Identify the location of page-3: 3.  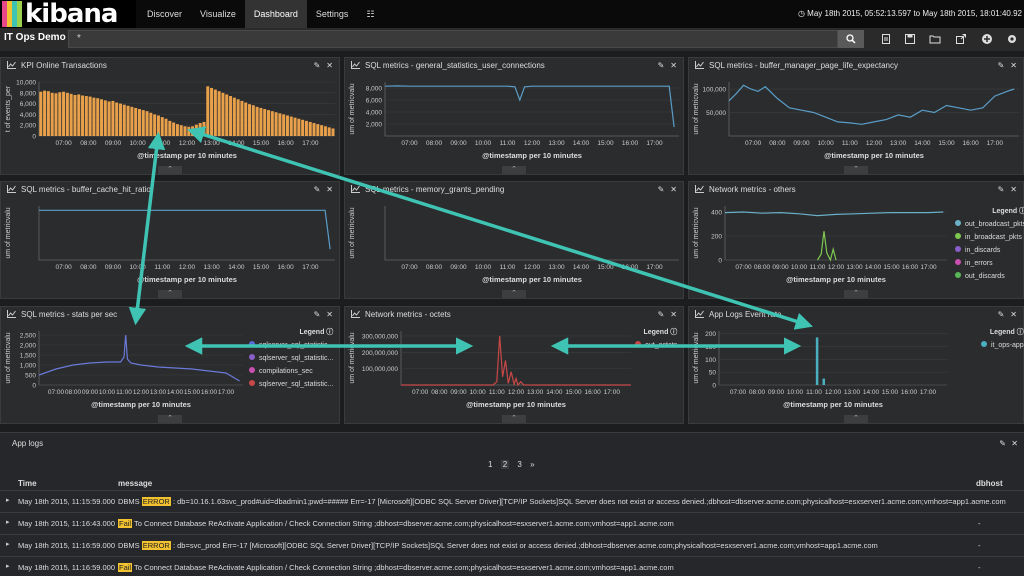
(519, 464).